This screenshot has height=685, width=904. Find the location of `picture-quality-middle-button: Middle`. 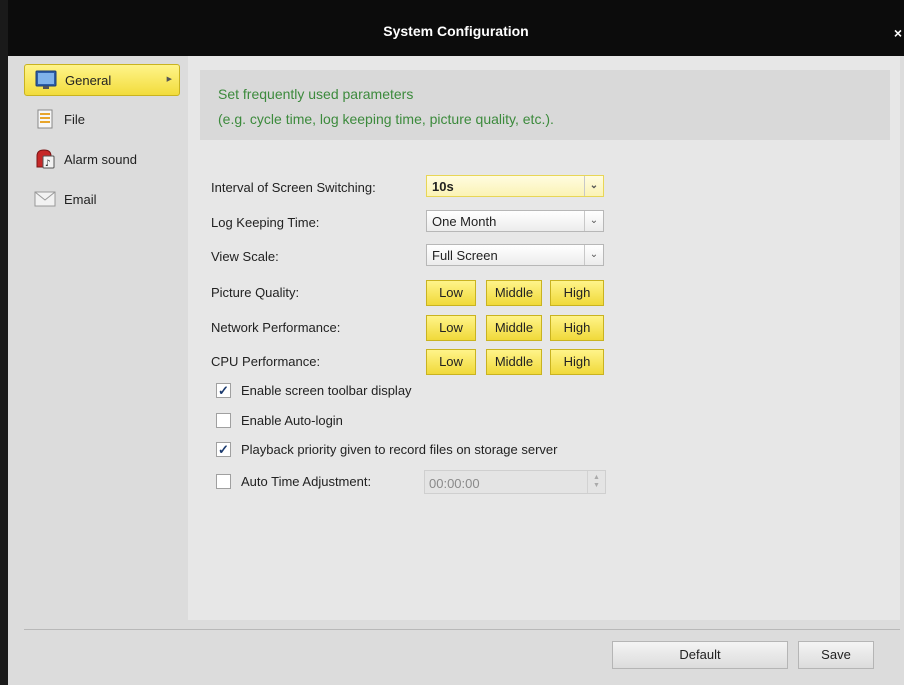

picture-quality-middle-button: Middle is located at coordinates (514, 293).